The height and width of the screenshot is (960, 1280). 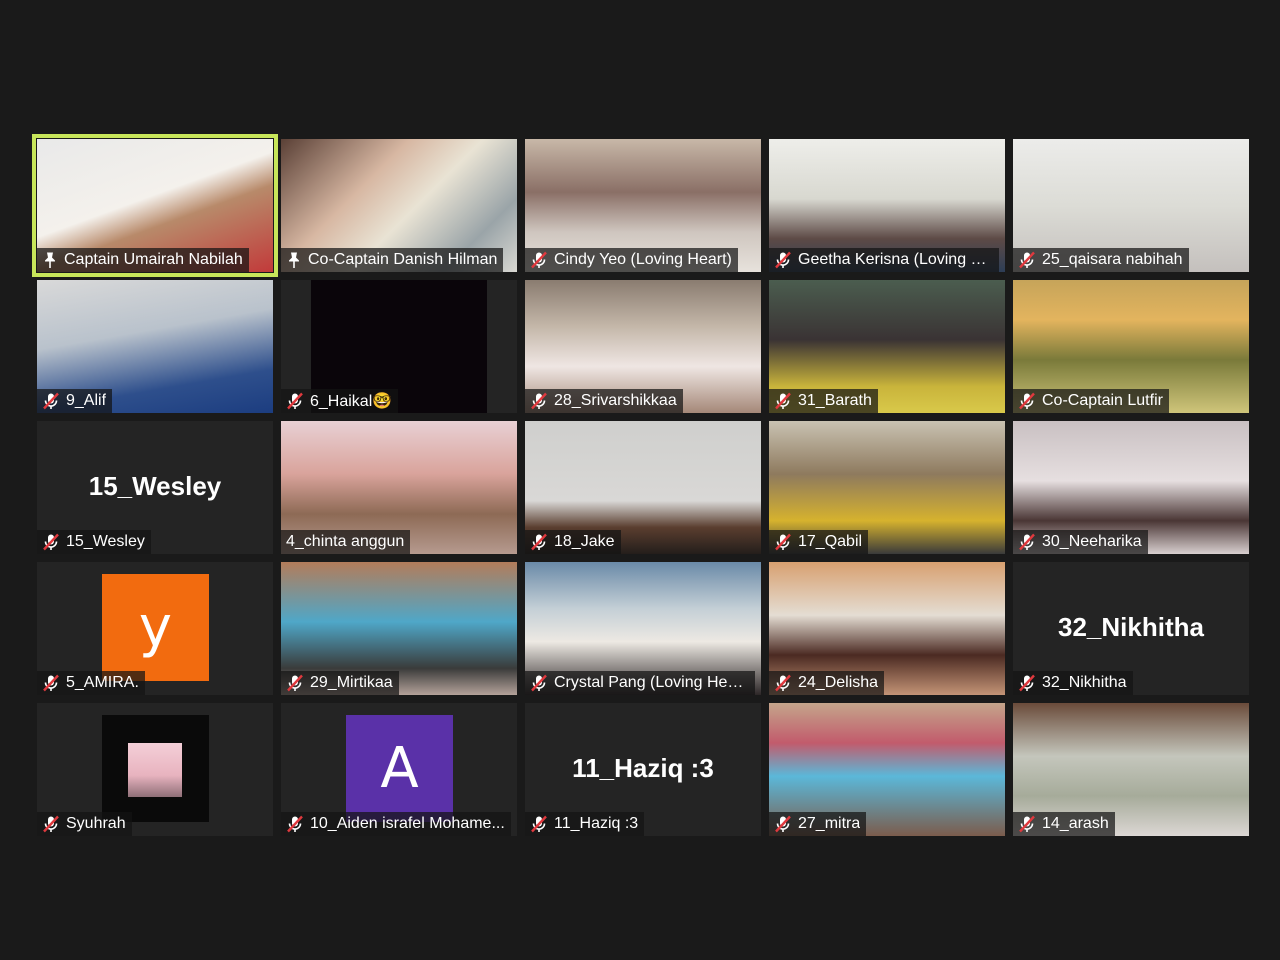 I want to click on participant-name-label: 27_mitra, so click(x=818, y=824).